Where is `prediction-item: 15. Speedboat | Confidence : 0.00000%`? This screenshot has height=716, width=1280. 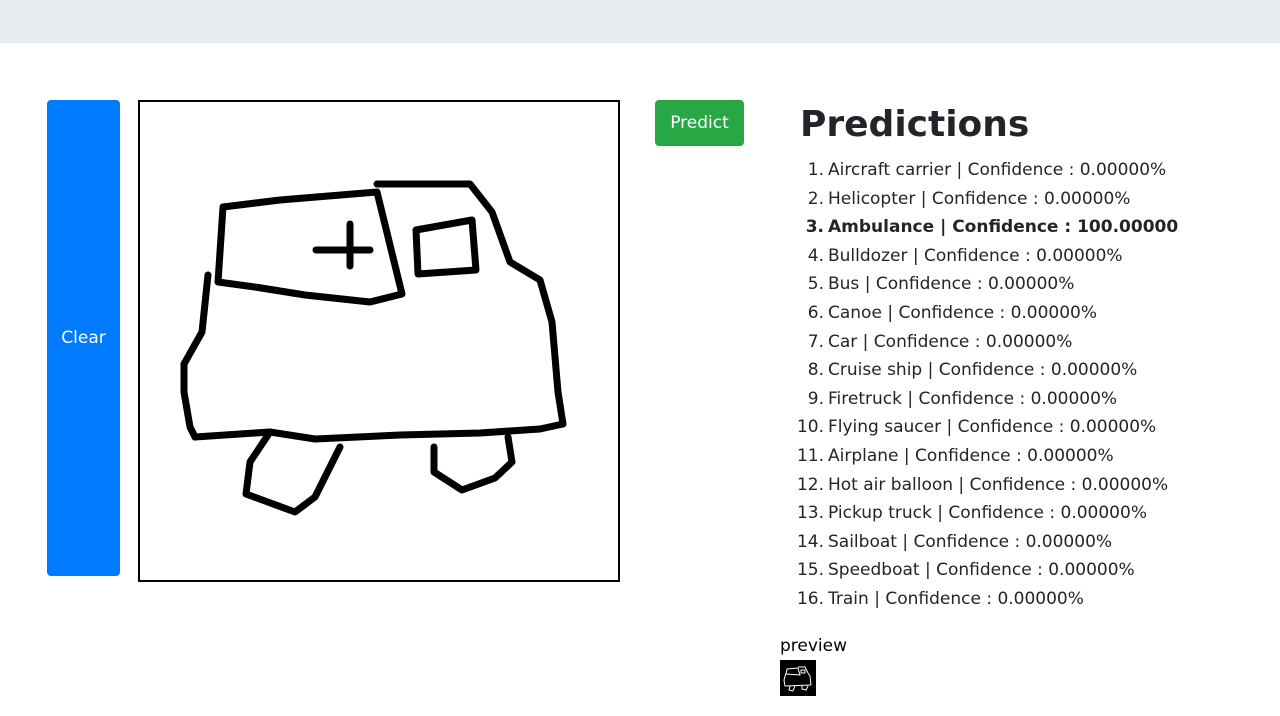
prediction-item: 15. Speedboat | Confidence : 0.00000% is located at coordinates (965, 570).